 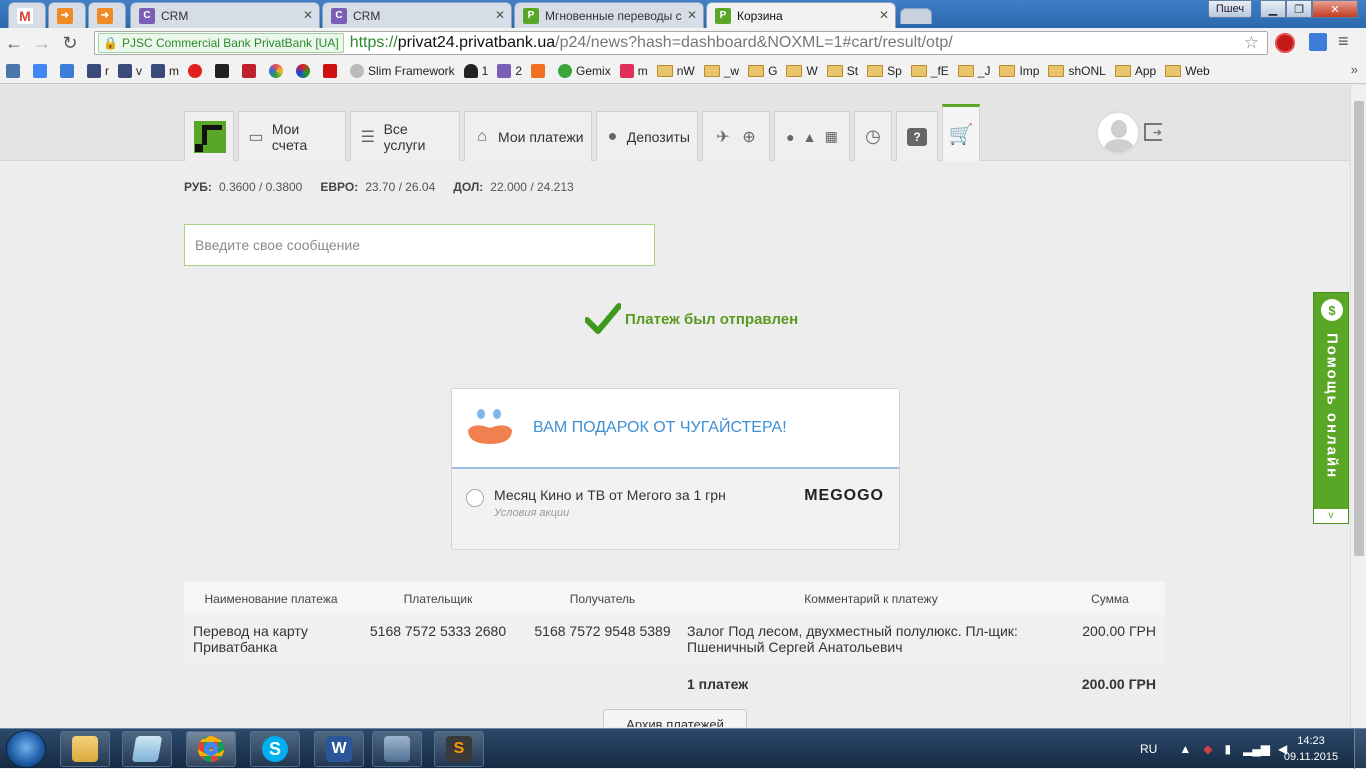 I want to click on avatar, so click(x=1118, y=133).